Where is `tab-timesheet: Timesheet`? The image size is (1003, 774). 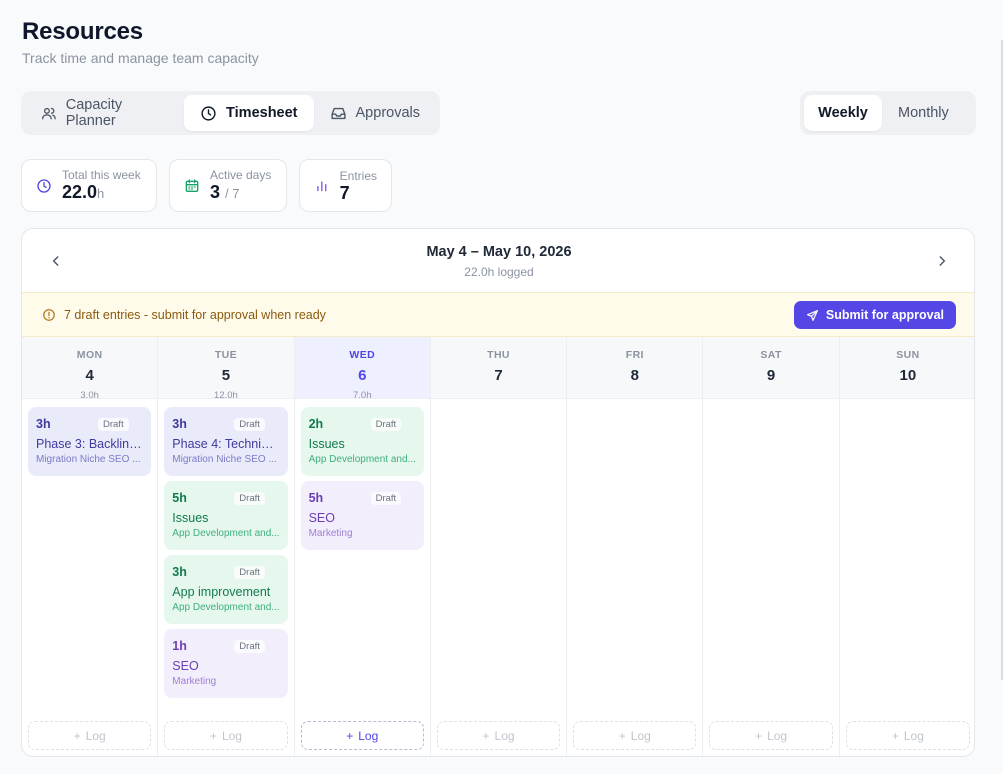 tab-timesheet: Timesheet is located at coordinates (249, 113).